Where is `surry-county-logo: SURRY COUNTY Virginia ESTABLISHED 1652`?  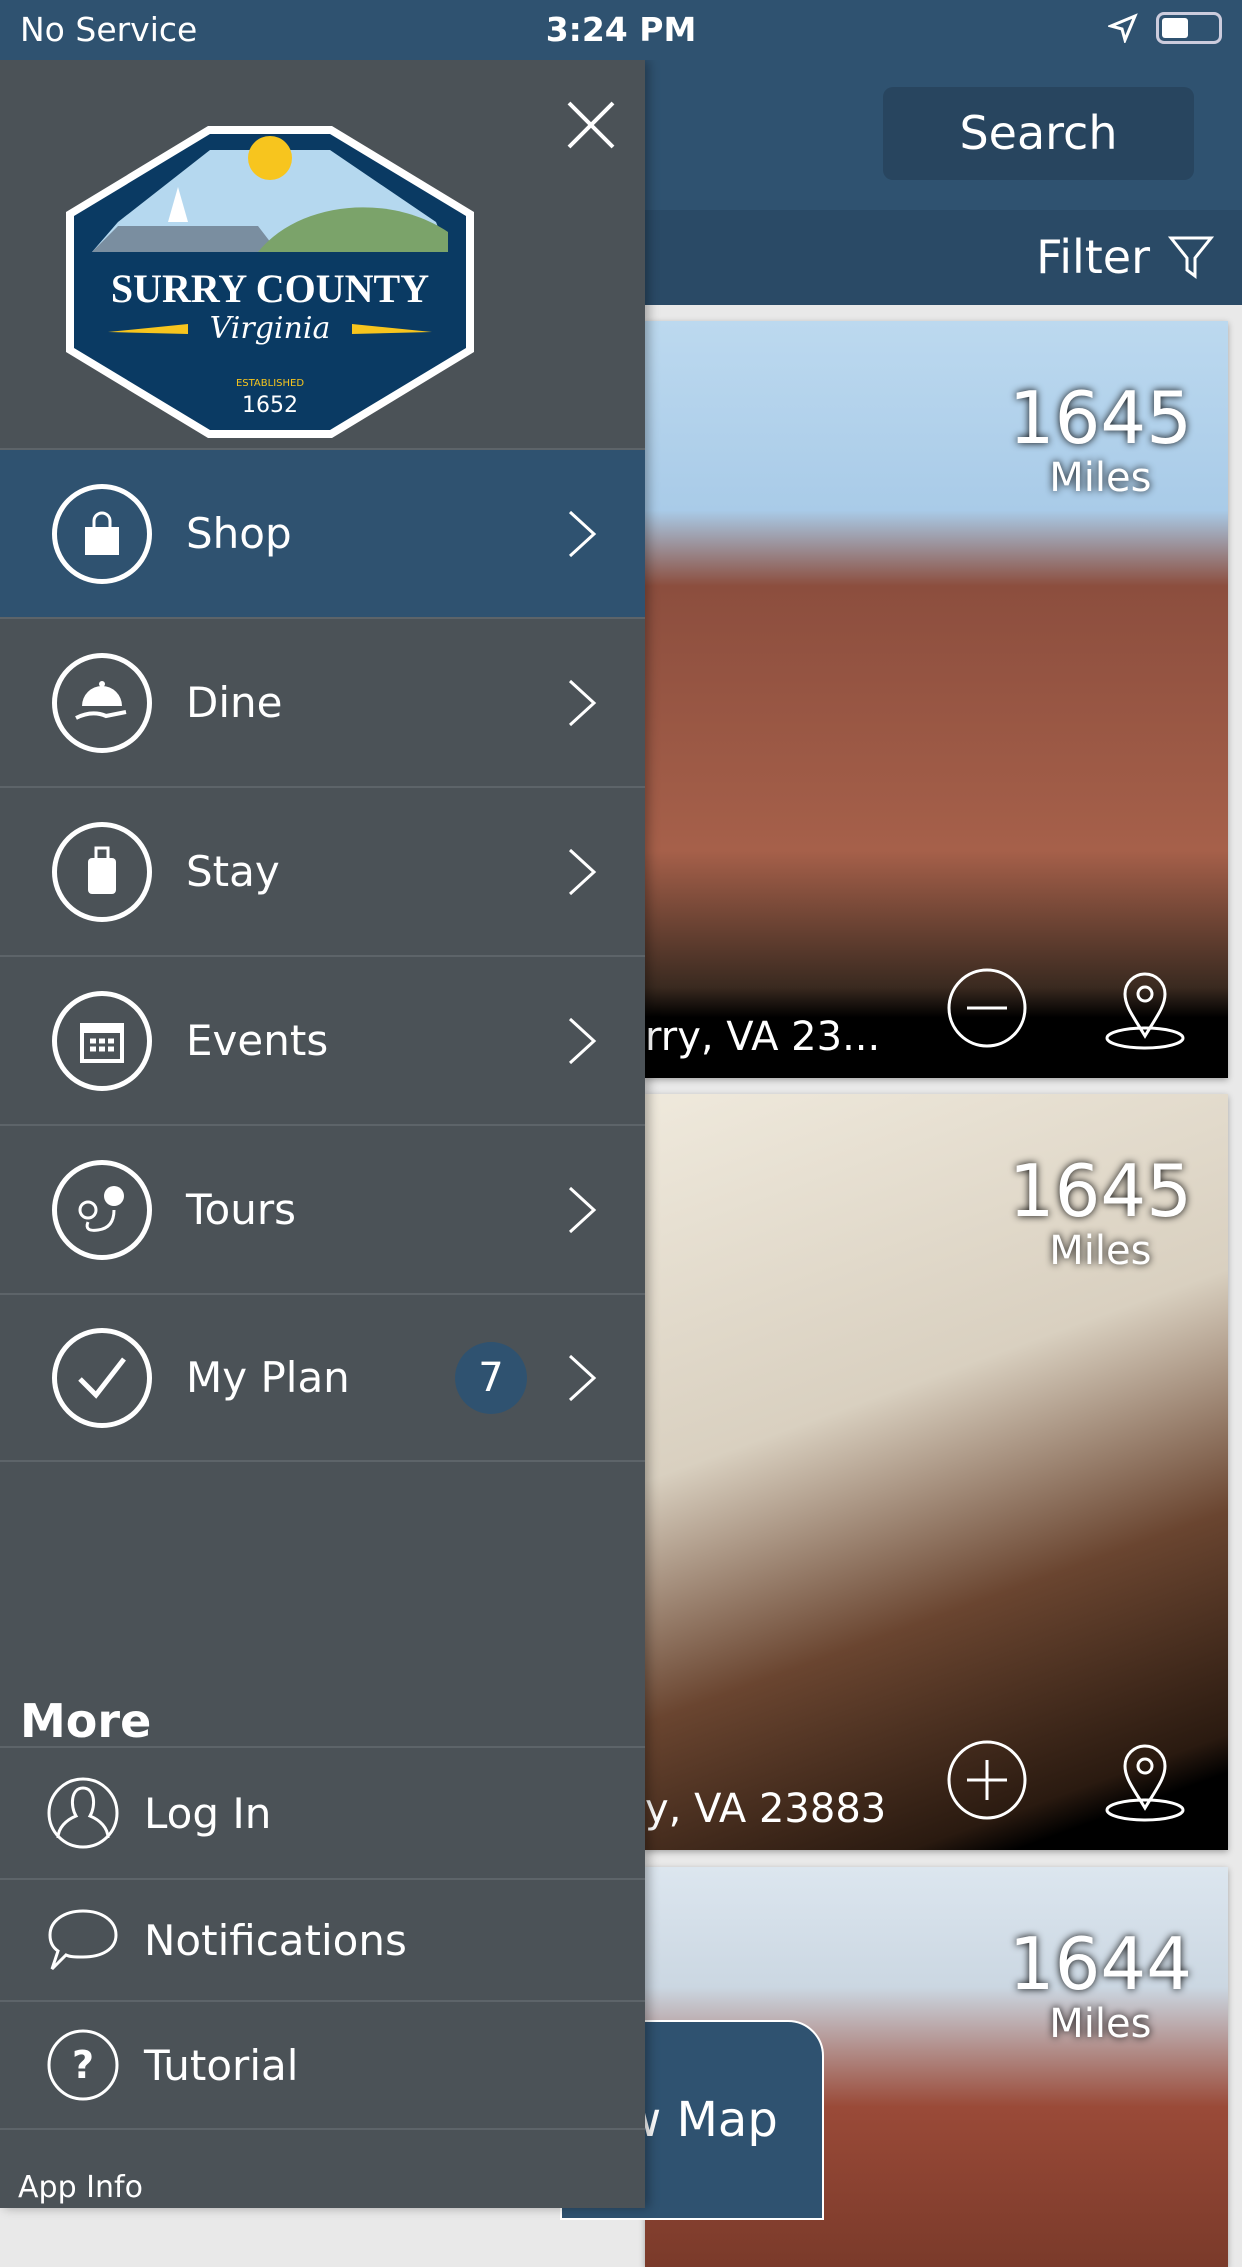 surry-county-logo: SURRY COUNTY Virginia ESTABLISHED 1652 is located at coordinates (270, 282).